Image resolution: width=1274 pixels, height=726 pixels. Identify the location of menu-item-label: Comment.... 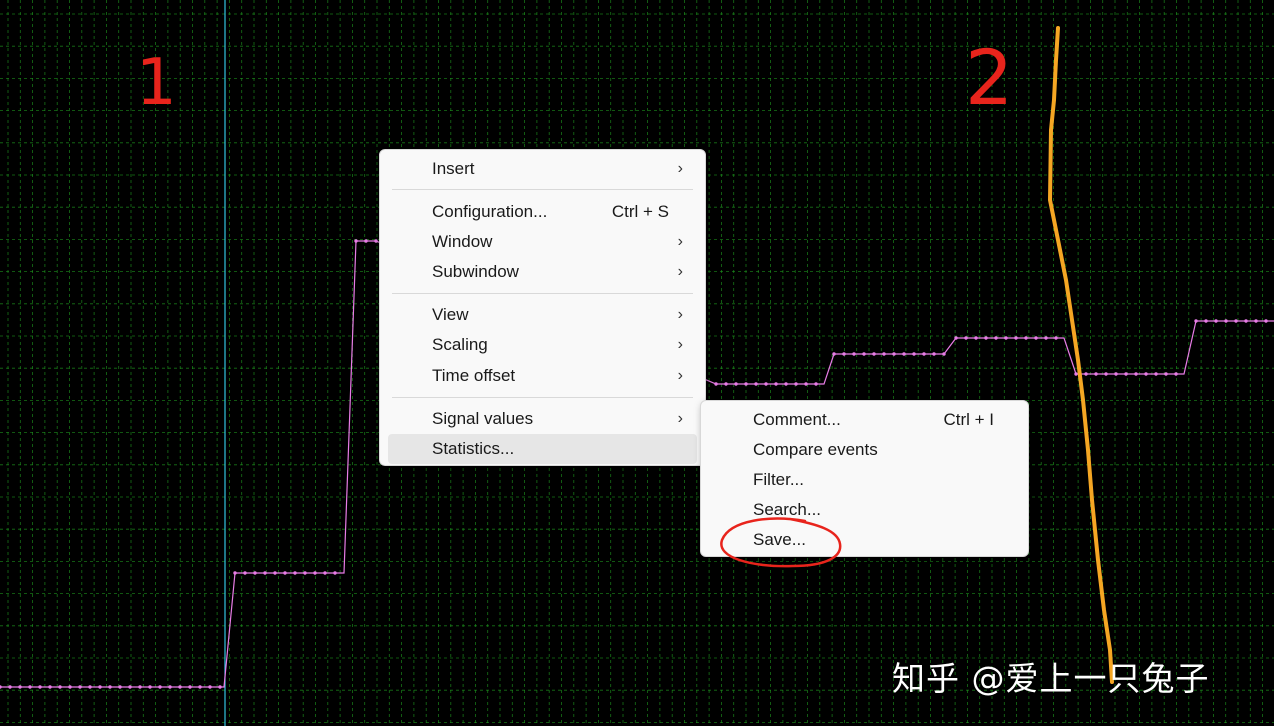
(797, 419).